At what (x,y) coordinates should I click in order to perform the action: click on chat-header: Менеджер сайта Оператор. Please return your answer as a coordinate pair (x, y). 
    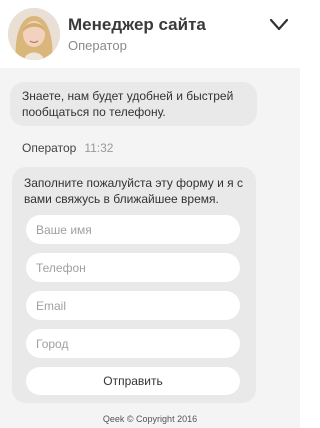
    Looking at the image, I should click on (150, 34).